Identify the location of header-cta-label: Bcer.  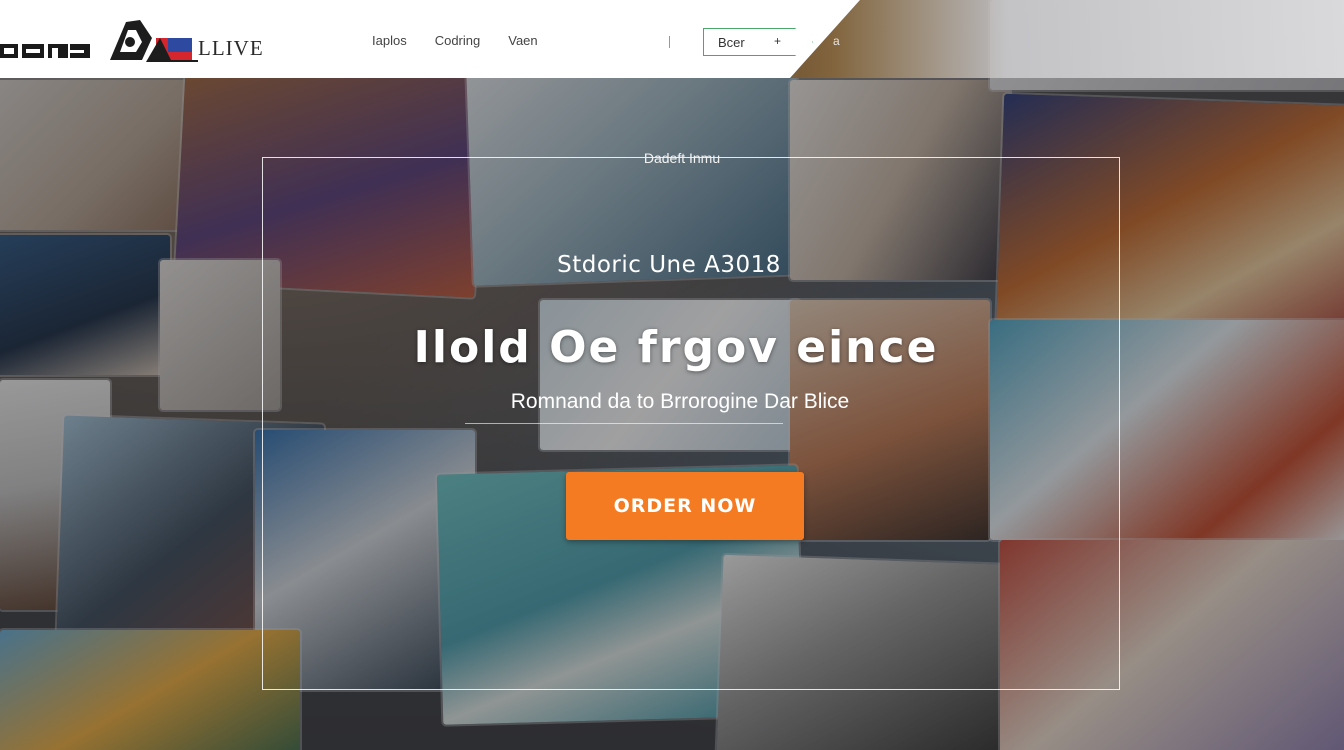
(731, 42).